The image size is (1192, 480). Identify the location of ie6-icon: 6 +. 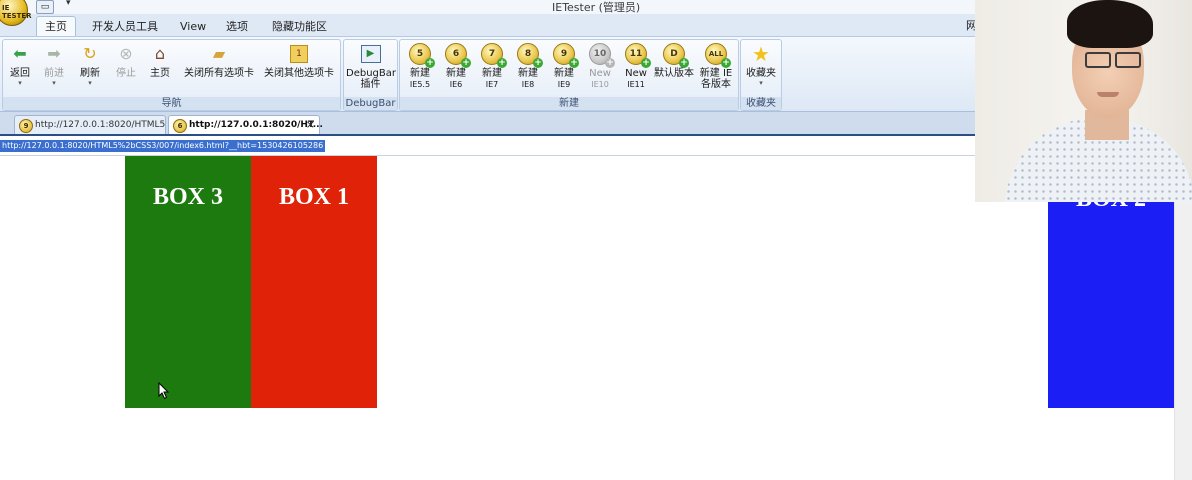
(458, 55).